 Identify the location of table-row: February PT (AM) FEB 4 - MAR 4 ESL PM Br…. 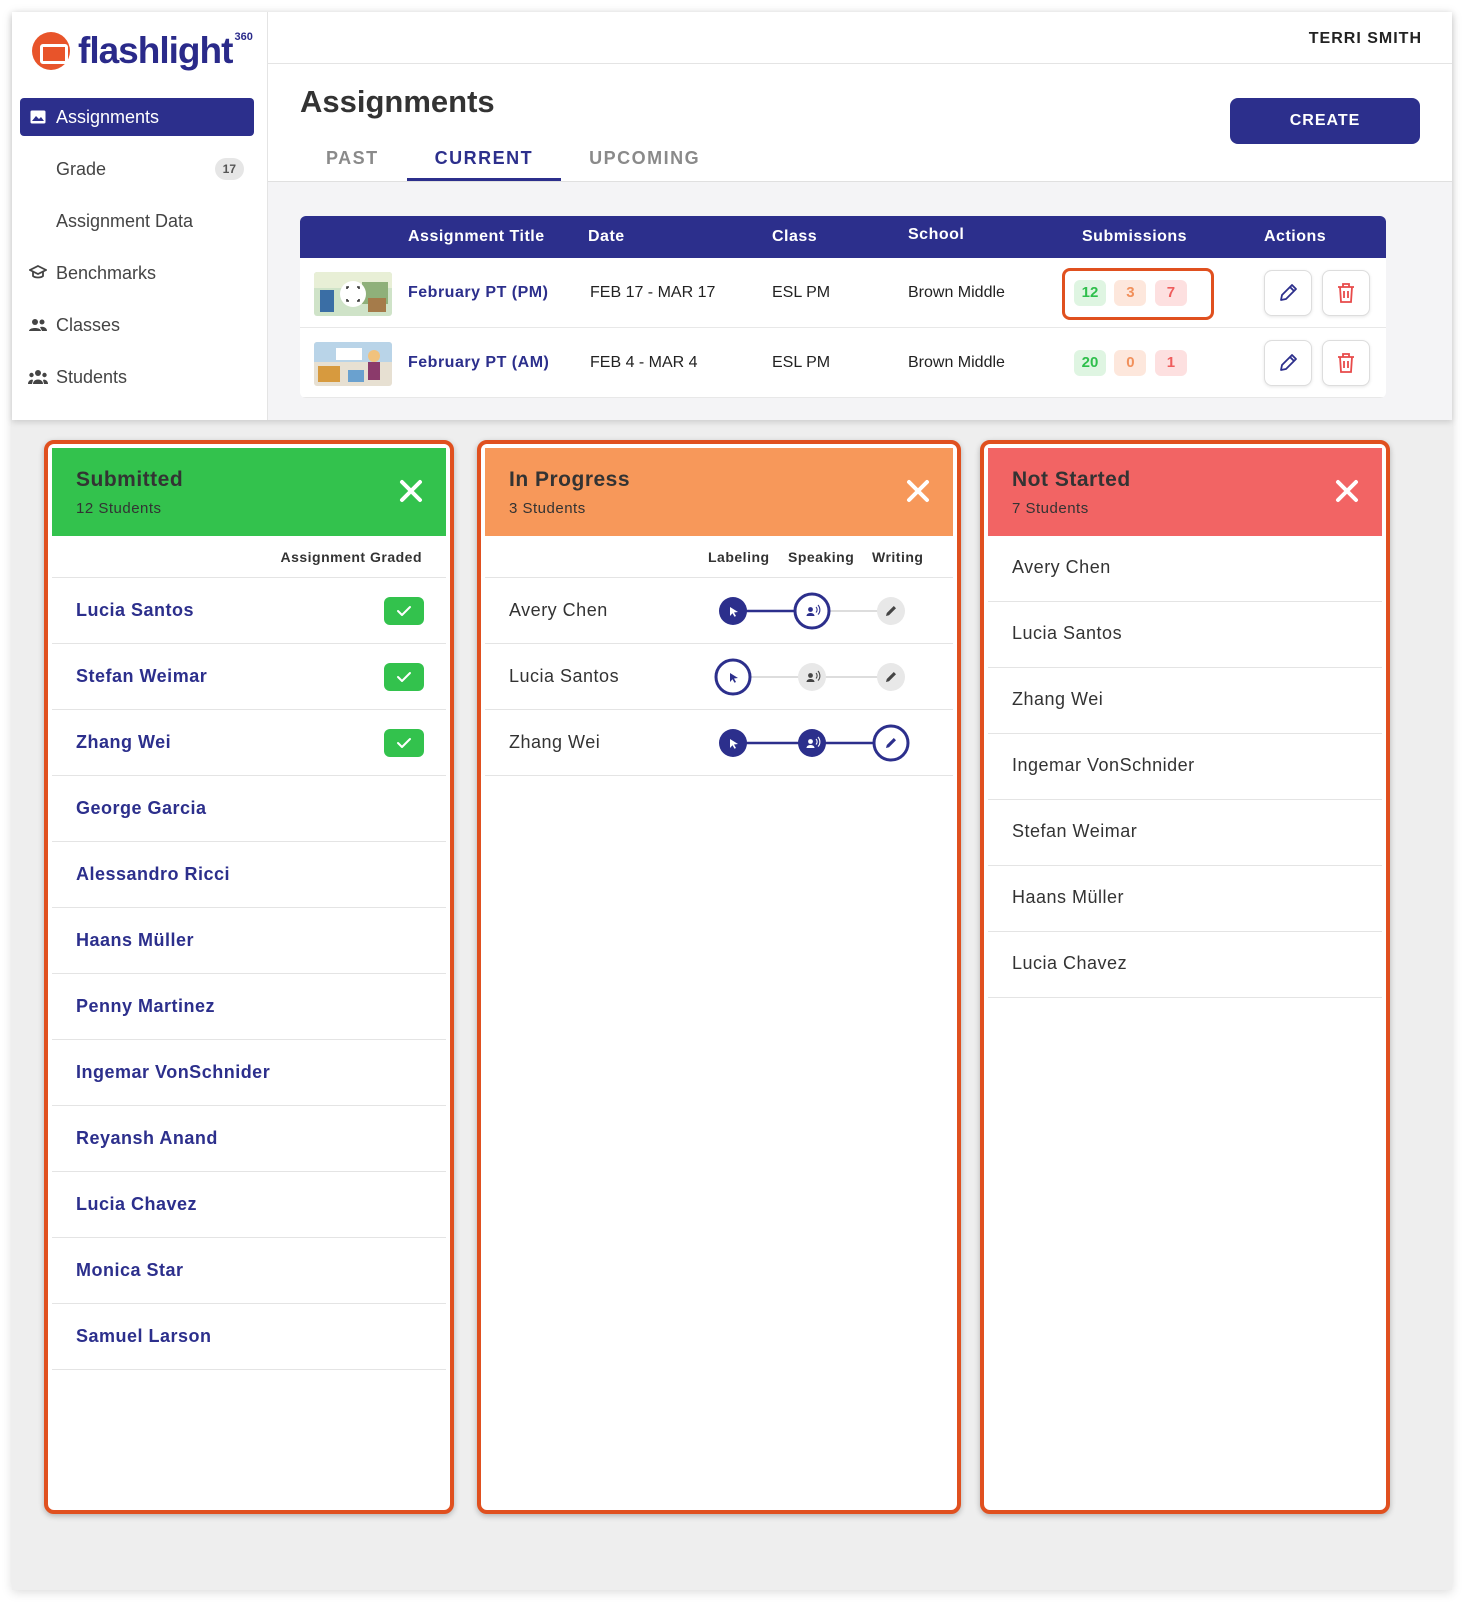
(843, 363).